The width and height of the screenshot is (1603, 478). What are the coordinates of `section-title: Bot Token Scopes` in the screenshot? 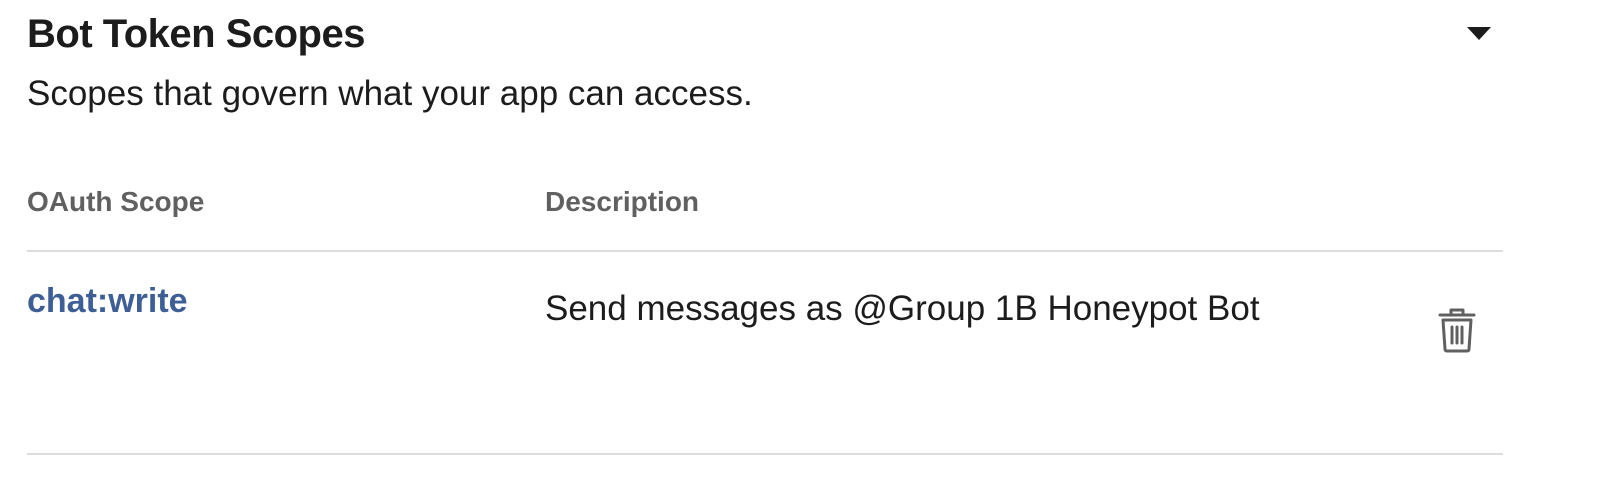 It's located at (196, 34).